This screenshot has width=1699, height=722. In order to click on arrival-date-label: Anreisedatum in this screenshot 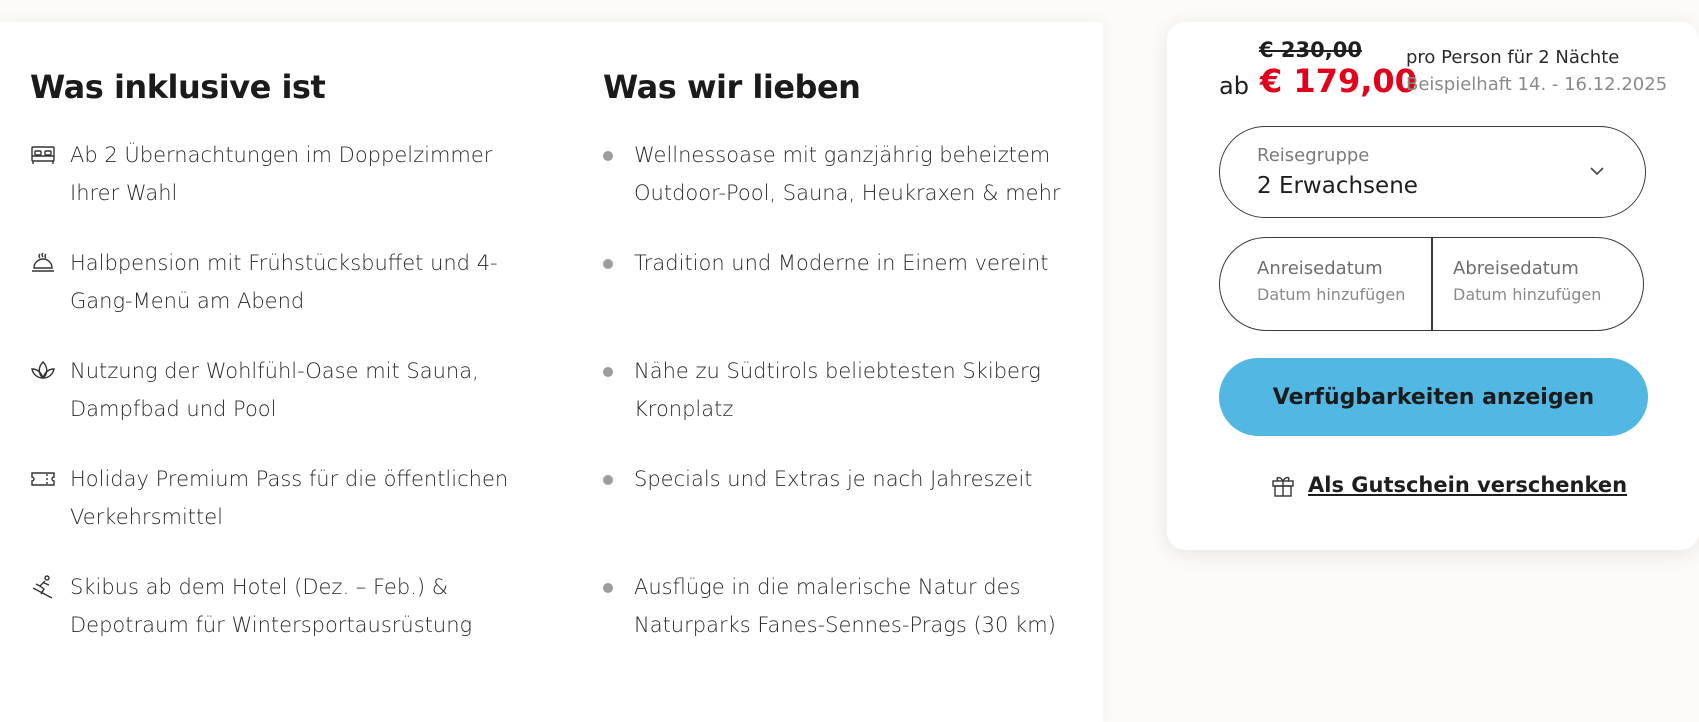, I will do `click(1320, 268)`.